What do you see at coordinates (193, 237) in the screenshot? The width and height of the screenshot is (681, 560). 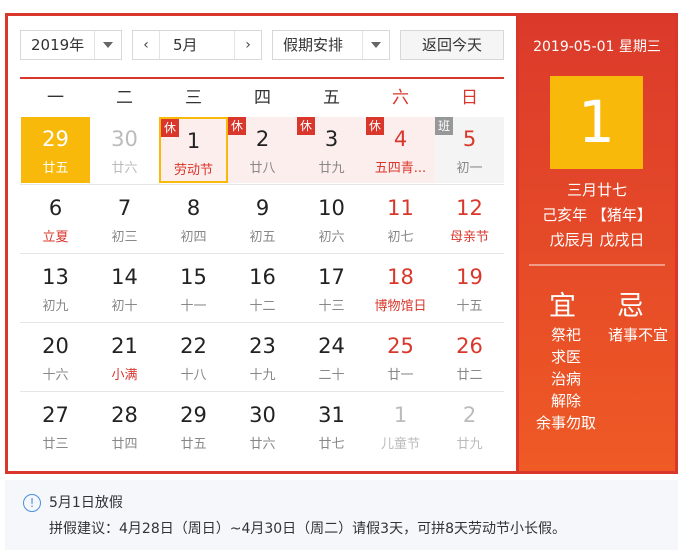 I see `day-lunar-label: 初四` at bounding box center [193, 237].